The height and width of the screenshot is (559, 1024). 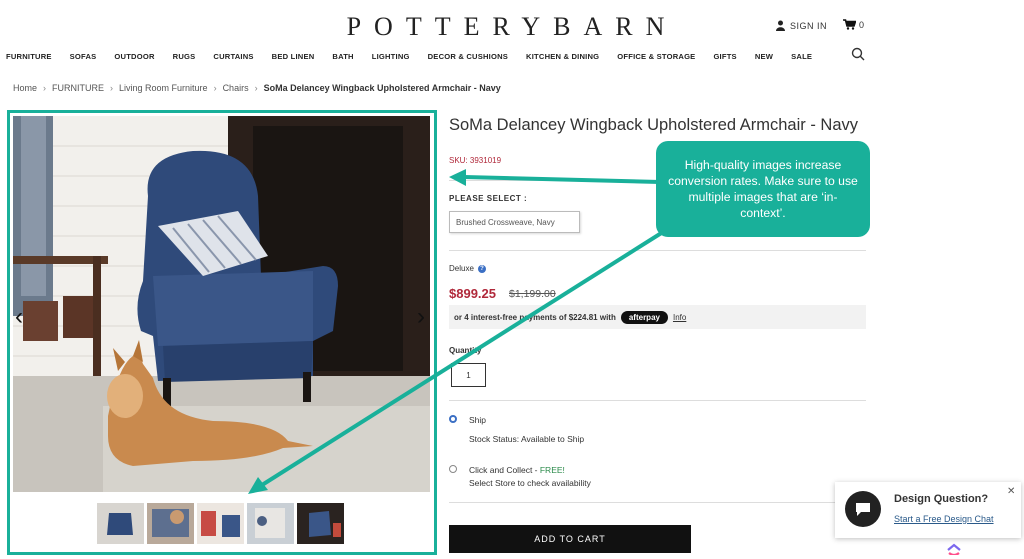 What do you see at coordinates (562, 56) in the screenshot?
I see `nav-item: KITCHEN & DINING` at bounding box center [562, 56].